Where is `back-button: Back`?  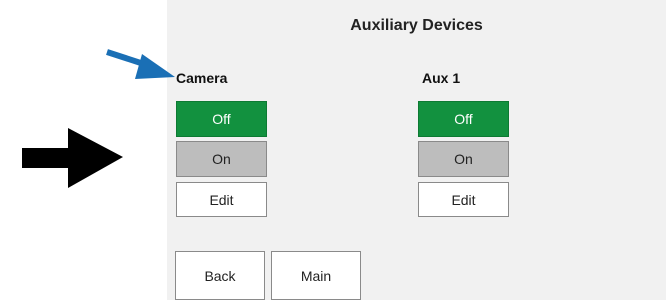 back-button: Back is located at coordinates (220, 275).